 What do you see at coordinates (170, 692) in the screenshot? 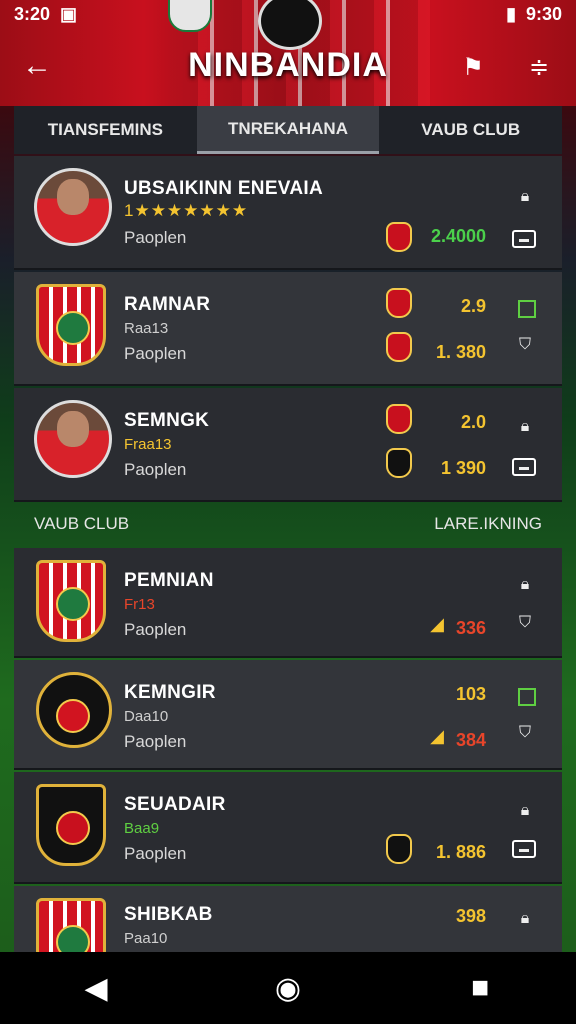
I see `club-name: KEMNGIR` at bounding box center [170, 692].